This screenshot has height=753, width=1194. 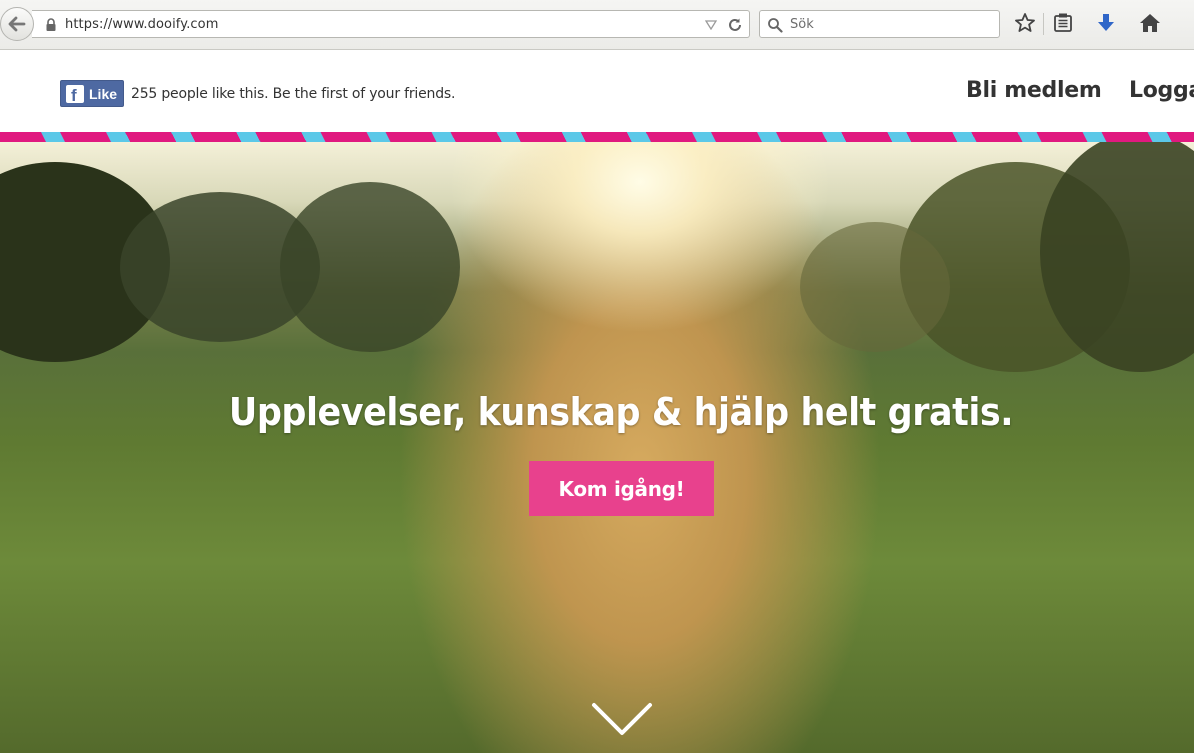 I want to click on download-icon, so click(x=1106, y=23).